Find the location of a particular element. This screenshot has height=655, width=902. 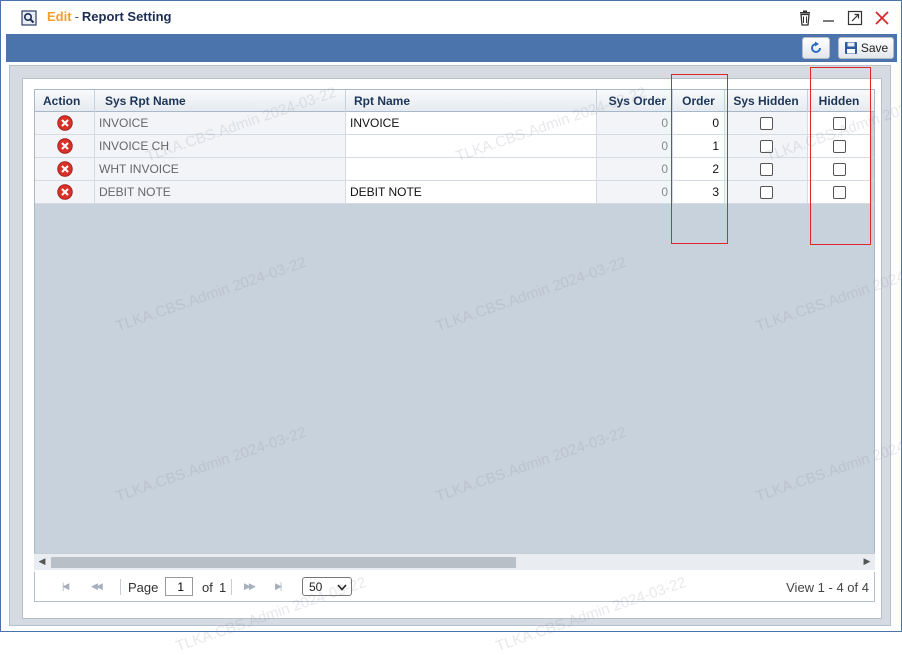

horizontal-scrollbar: ◀ ▶ is located at coordinates (454, 561).